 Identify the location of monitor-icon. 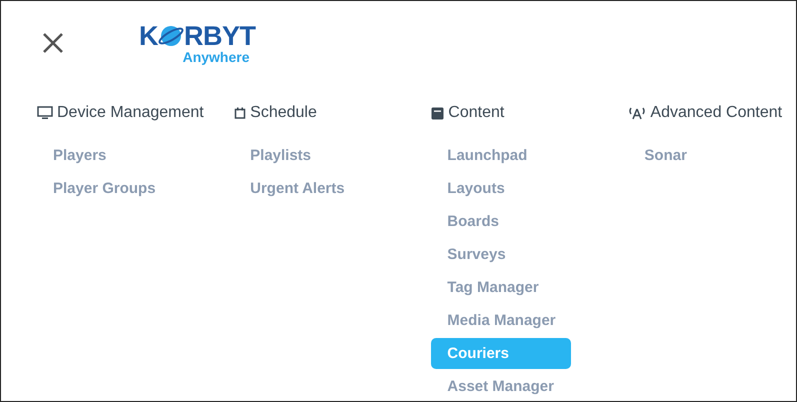
(45, 113).